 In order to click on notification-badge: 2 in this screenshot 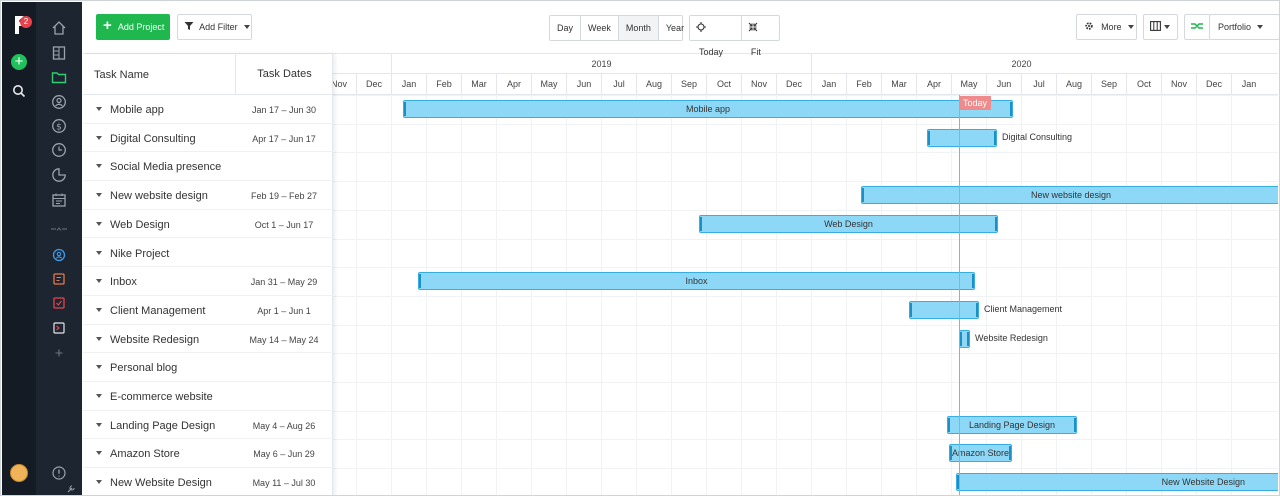, I will do `click(26, 22)`.